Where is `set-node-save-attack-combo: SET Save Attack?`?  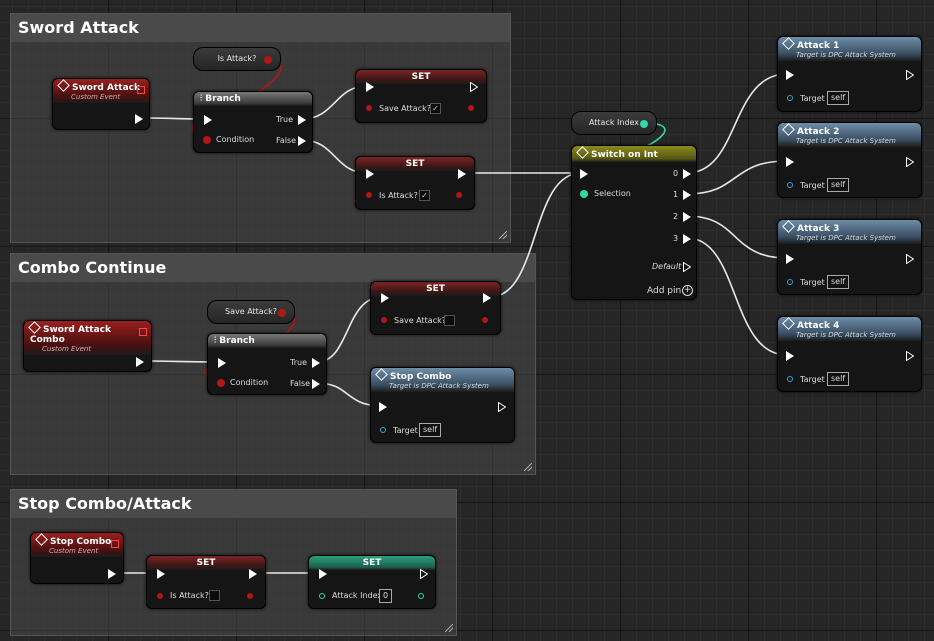
set-node-save-attack-combo: SET Save Attack? is located at coordinates (435, 308).